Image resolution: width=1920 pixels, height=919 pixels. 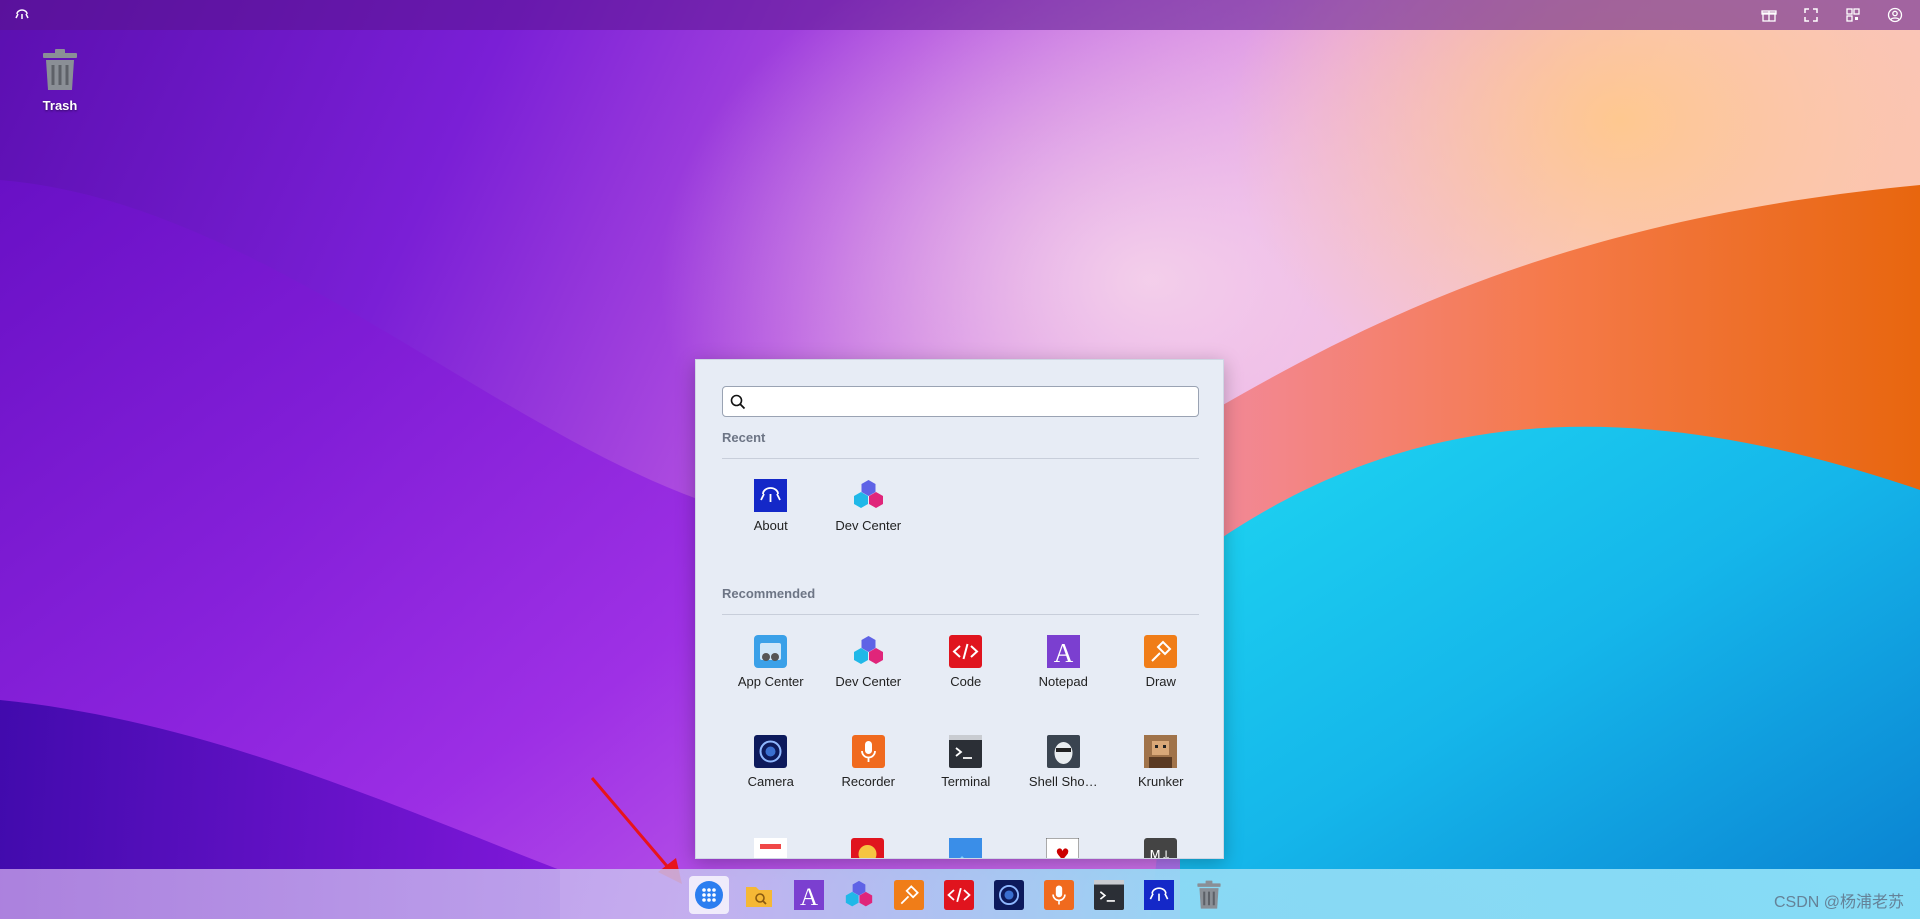 I want to click on search-icon, so click(x=738, y=401).